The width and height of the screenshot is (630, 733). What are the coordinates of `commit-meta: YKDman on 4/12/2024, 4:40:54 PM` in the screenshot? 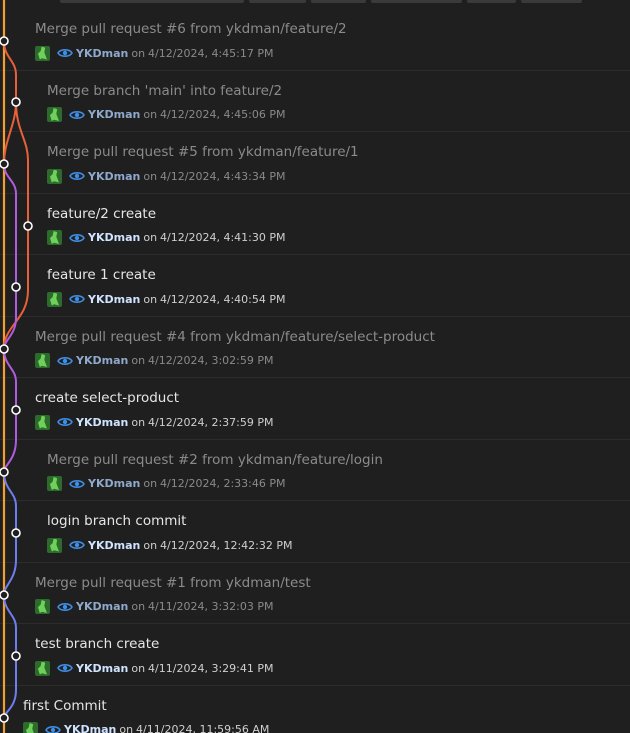 It's located at (166, 299).